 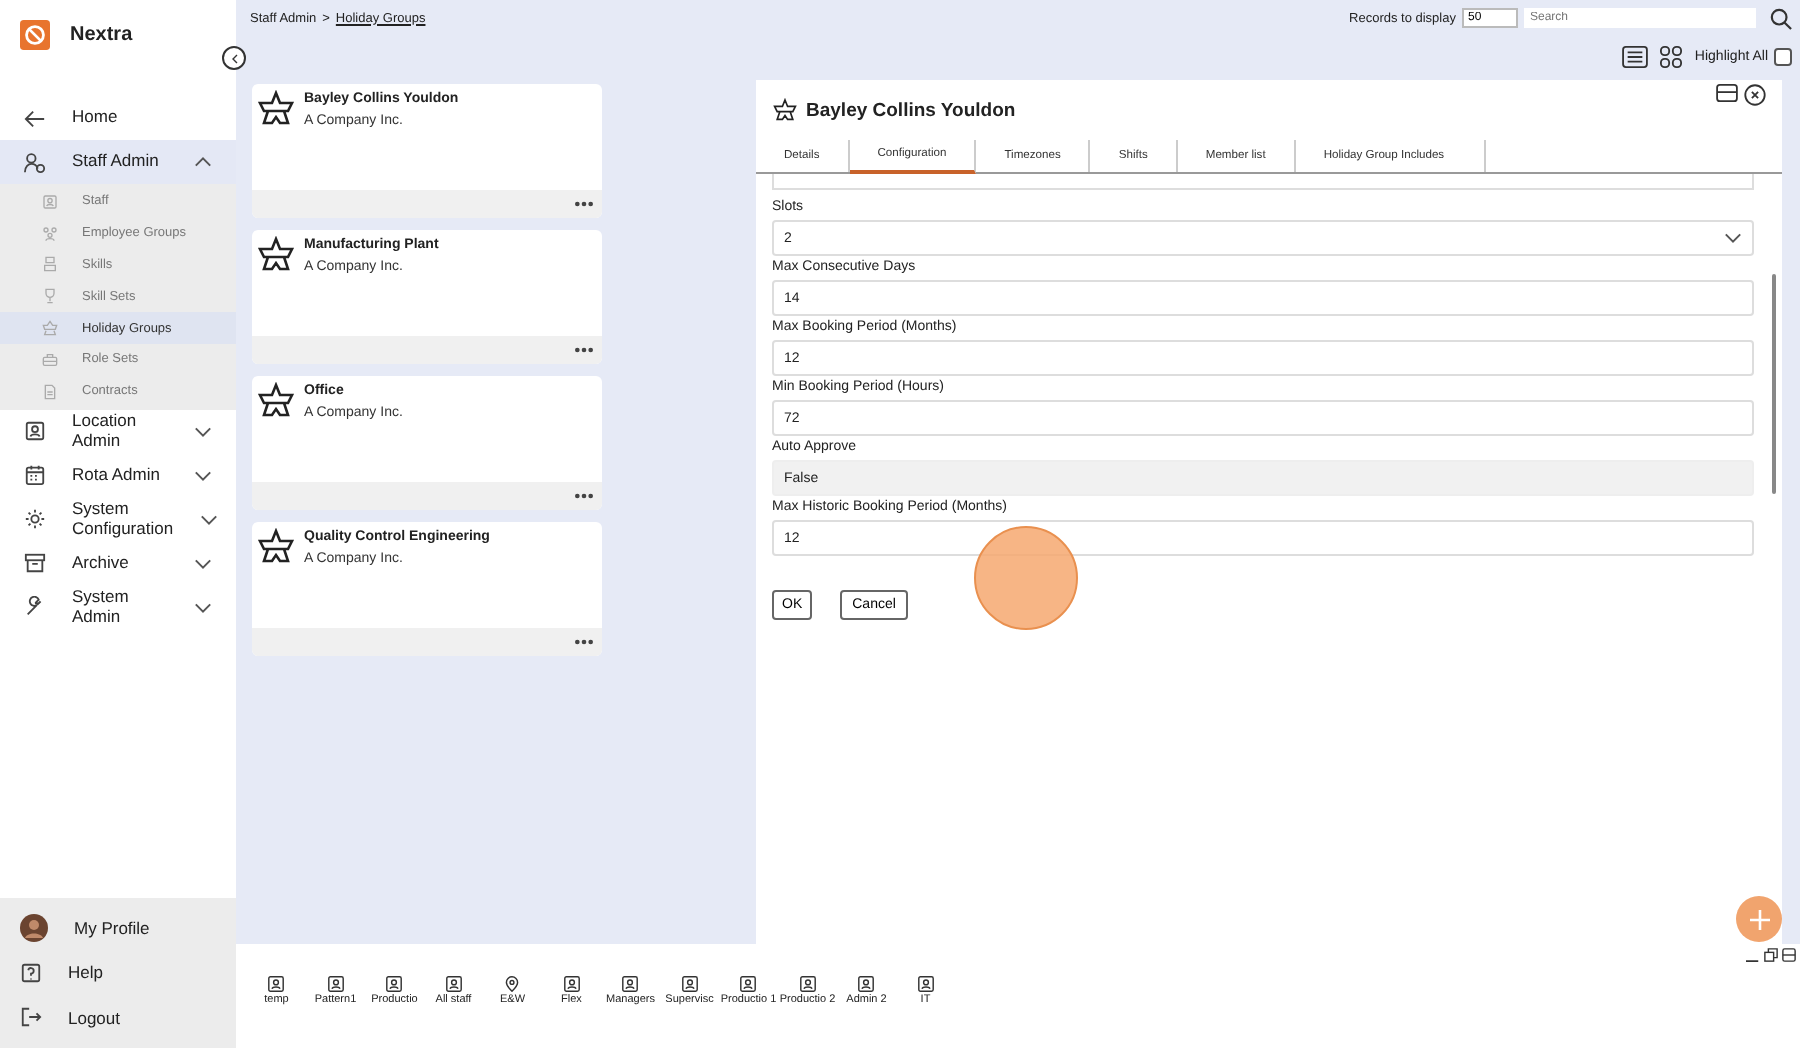 I want to click on input-field, so click(x=1263, y=182).